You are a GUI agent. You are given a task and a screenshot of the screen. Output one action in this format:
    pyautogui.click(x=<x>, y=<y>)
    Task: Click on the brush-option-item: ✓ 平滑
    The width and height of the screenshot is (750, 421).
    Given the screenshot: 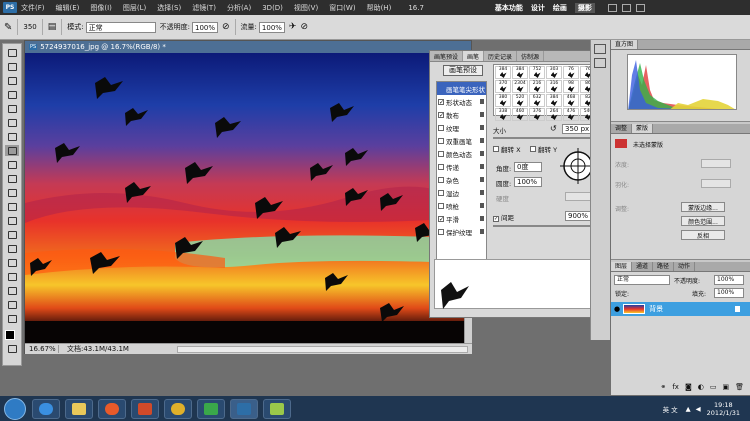 What is the action you would take?
    pyautogui.click(x=461, y=218)
    